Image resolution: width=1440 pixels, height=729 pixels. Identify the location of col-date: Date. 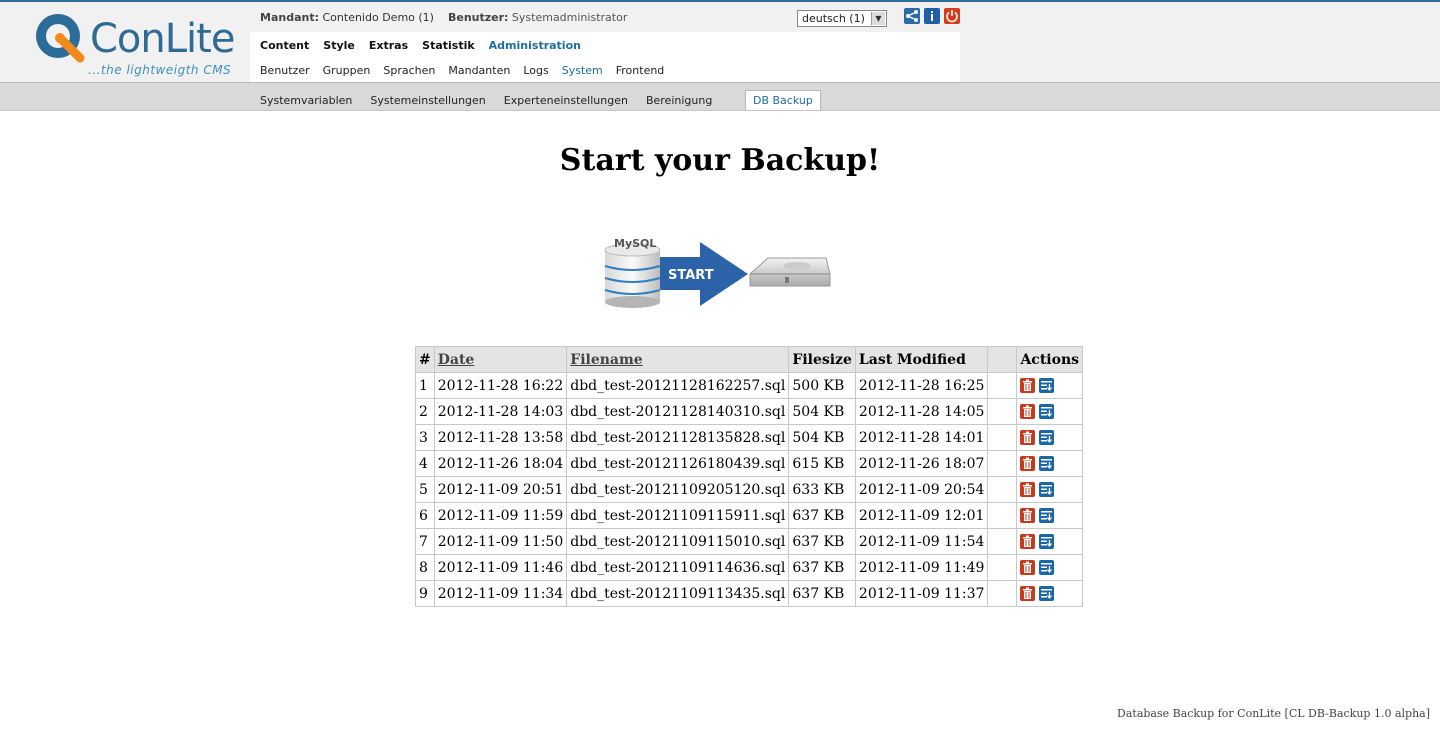
(500, 359).